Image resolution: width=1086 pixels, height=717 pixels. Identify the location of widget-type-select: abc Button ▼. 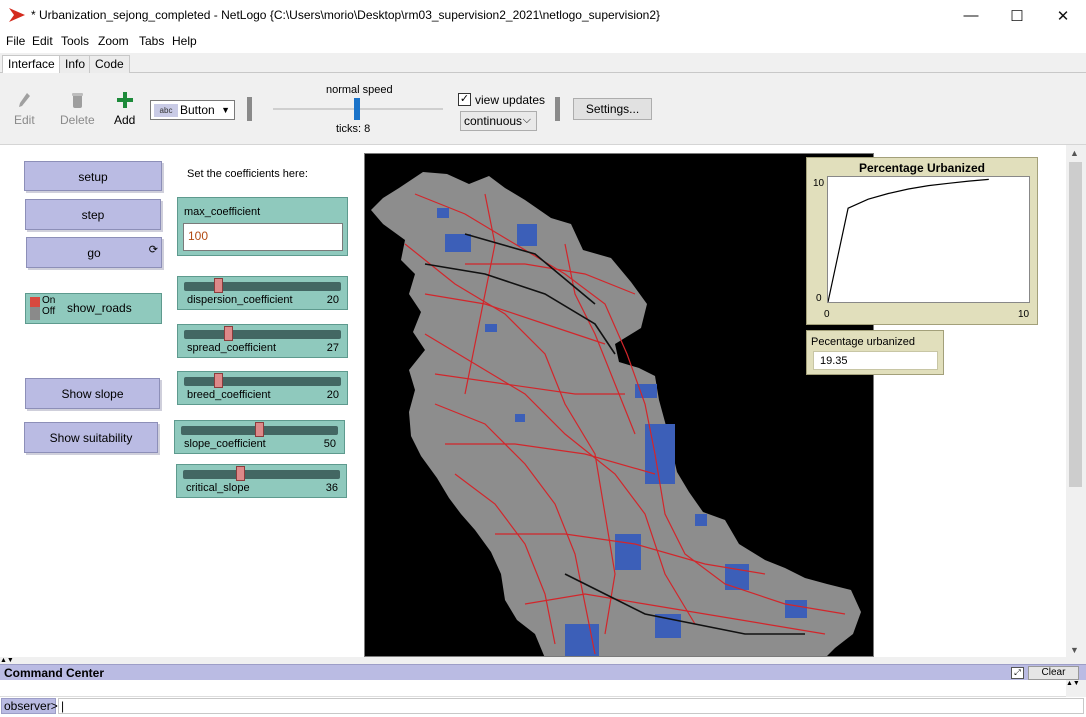
(192, 110).